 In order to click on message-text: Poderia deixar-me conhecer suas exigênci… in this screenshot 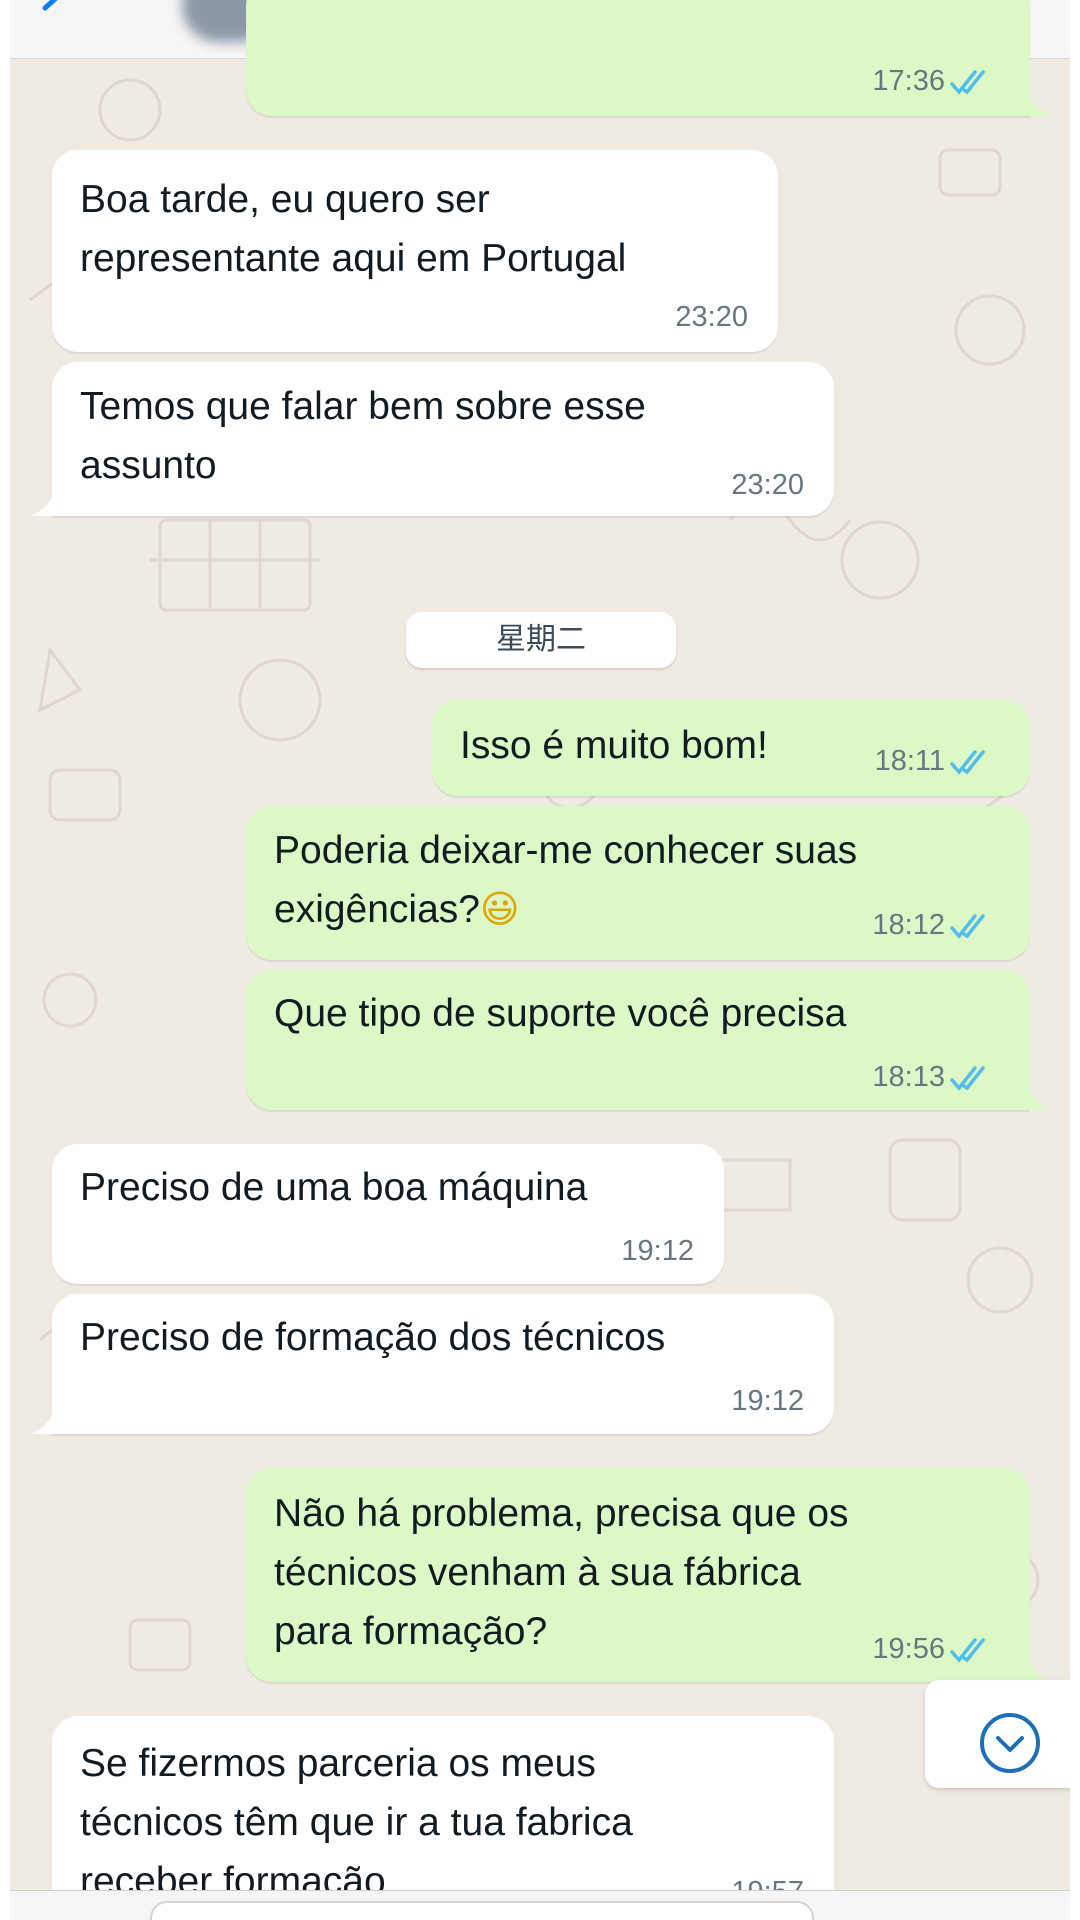, I will do `click(565, 880)`.